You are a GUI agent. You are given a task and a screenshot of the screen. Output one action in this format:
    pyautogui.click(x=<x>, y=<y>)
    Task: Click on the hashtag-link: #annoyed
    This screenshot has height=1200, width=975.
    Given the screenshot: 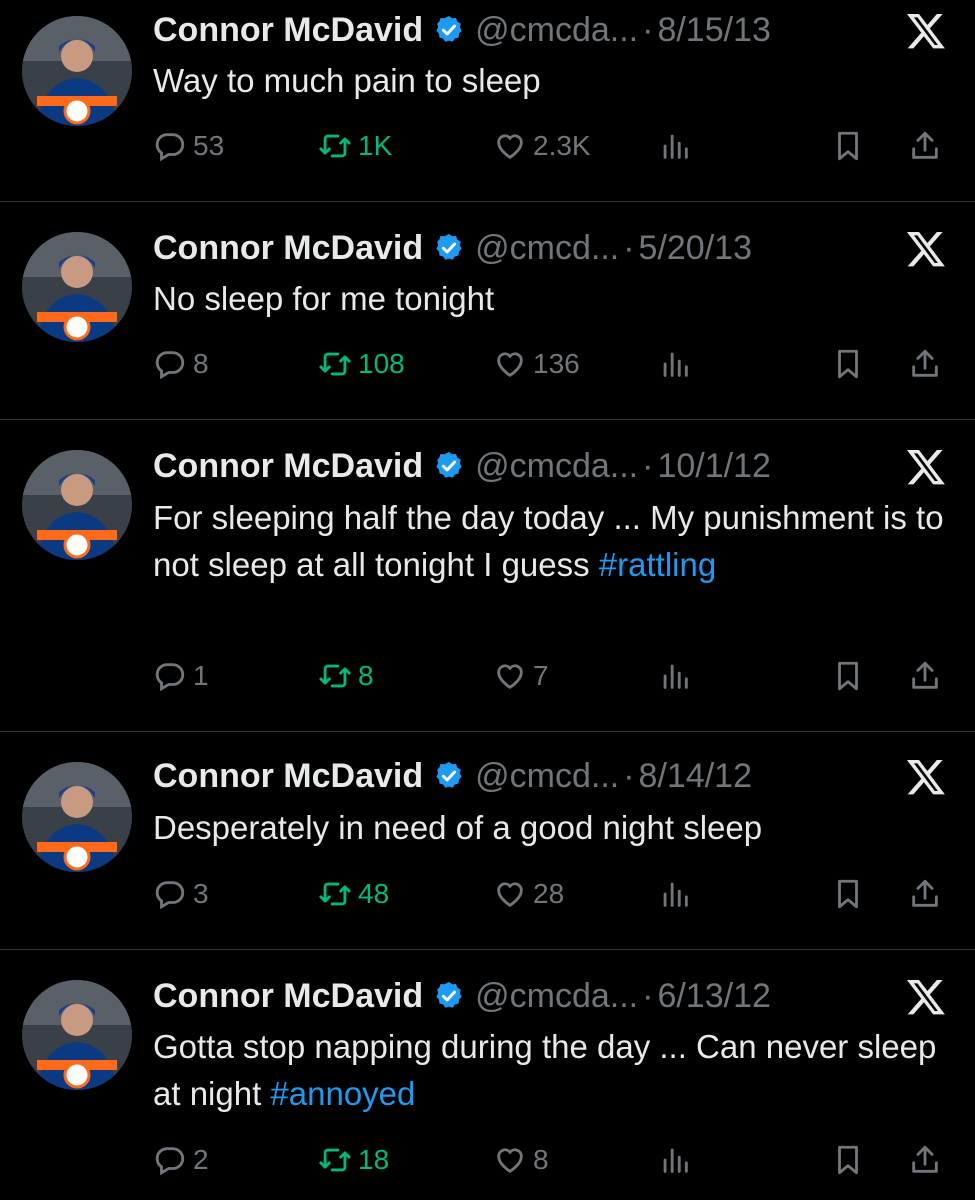 What is the action you would take?
    pyautogui.click(x=342, y=1093)
    